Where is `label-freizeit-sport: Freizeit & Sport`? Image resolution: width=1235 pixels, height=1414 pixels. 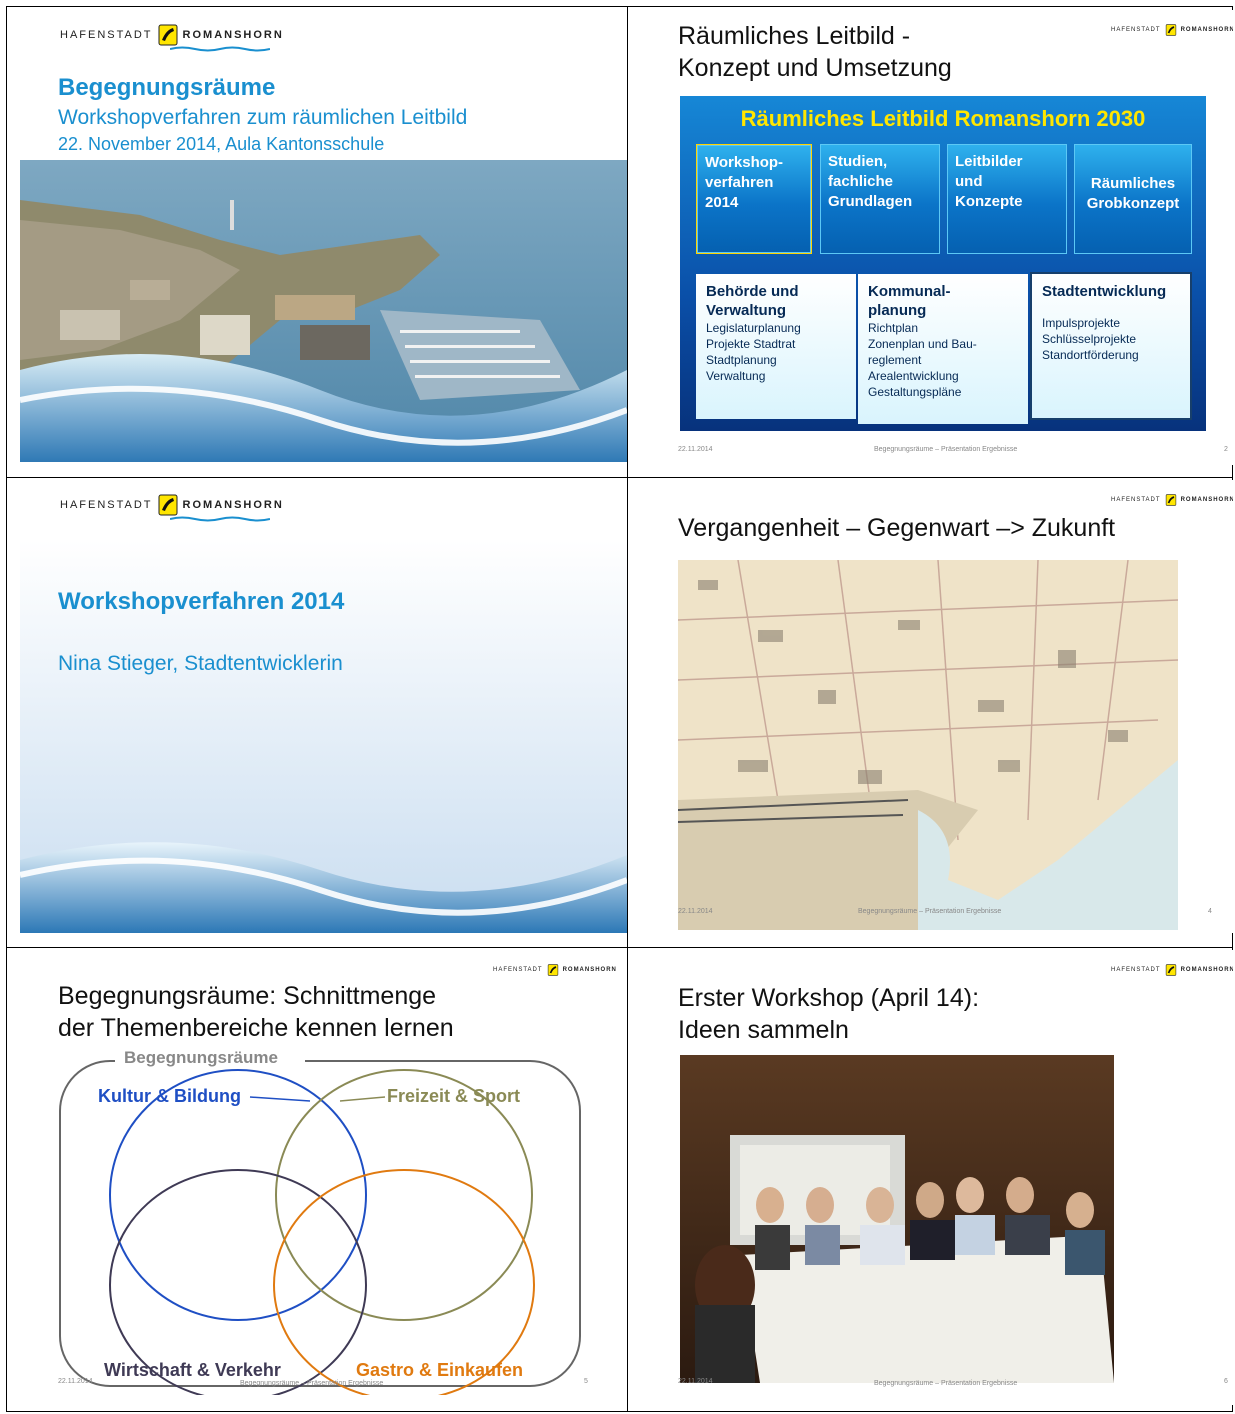 label-freizeit-sport: Freizeit & Sport is located at coordinates (454, 1096).